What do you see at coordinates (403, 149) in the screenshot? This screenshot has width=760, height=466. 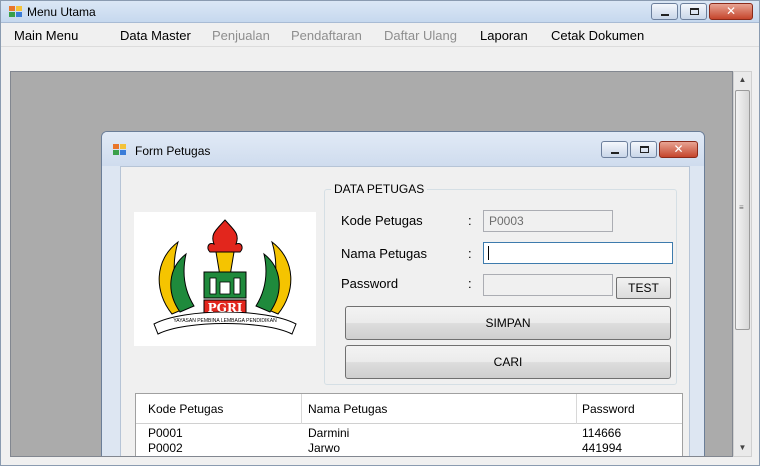 I see `form-titlebar: Form Petugas ✕` at bounding box center [403, 149].